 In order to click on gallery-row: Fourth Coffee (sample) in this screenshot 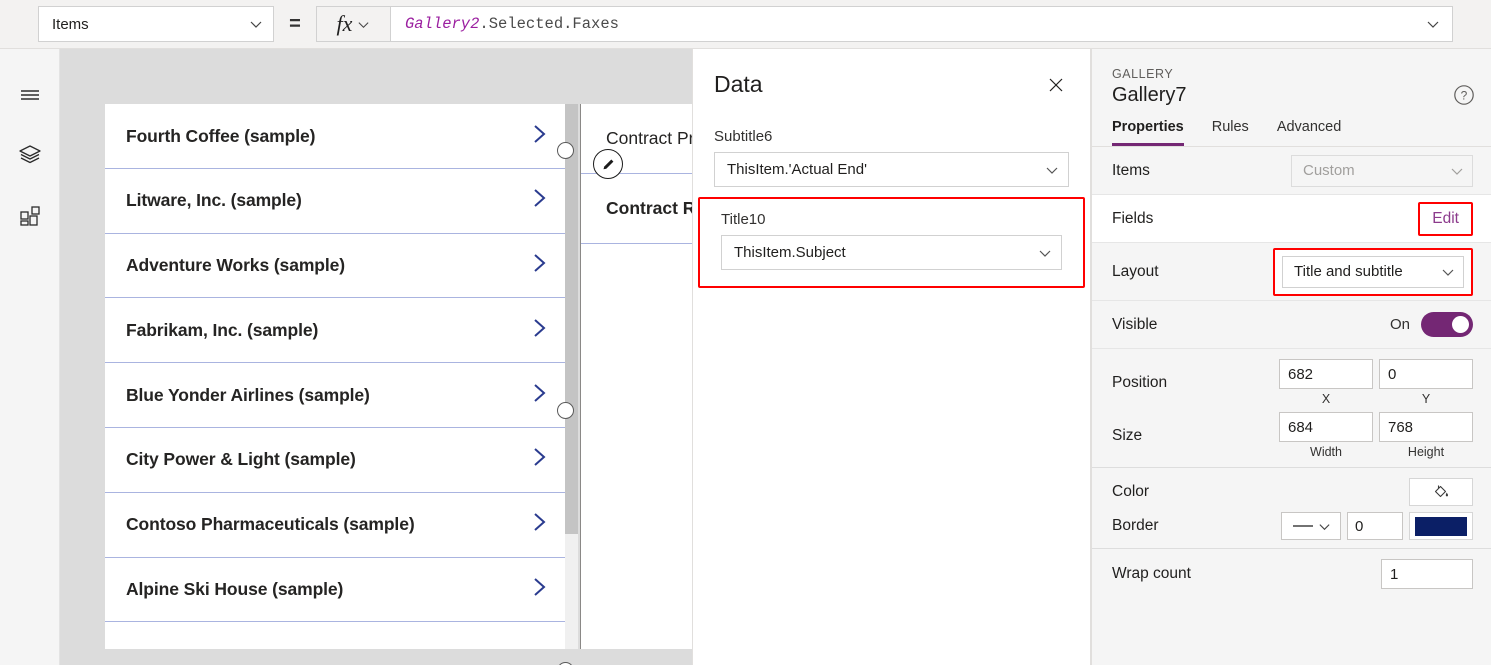, I will do `click(335, 136)`.